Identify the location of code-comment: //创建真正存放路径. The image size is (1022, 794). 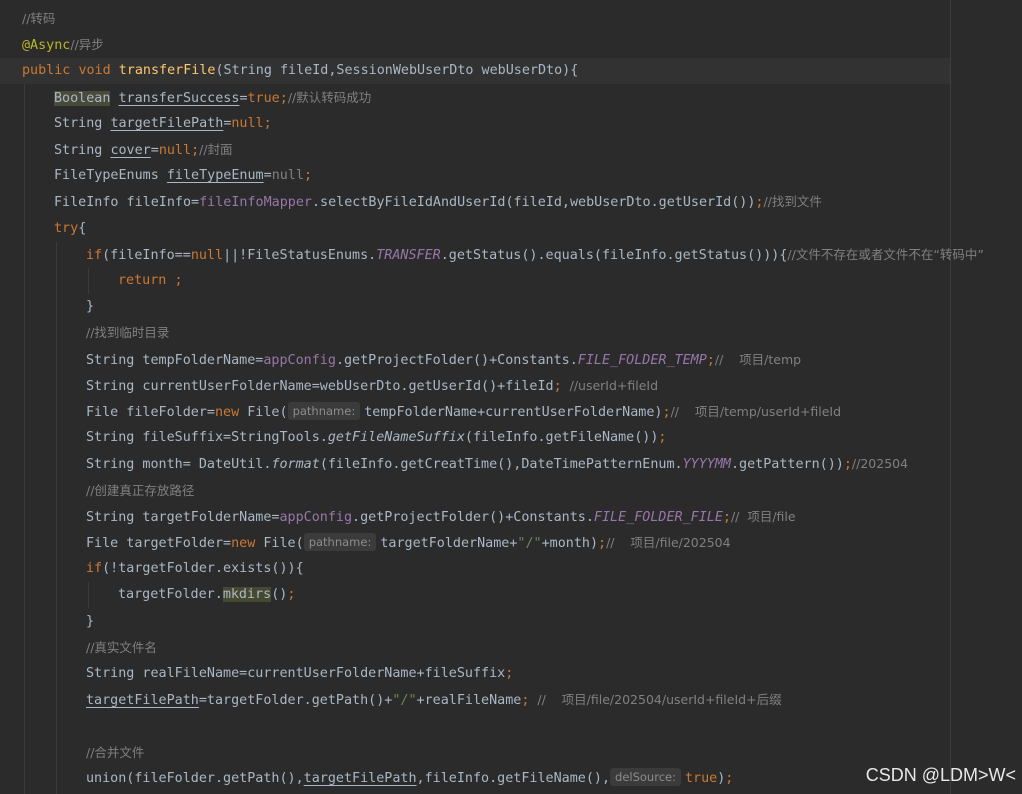
(140, 490).